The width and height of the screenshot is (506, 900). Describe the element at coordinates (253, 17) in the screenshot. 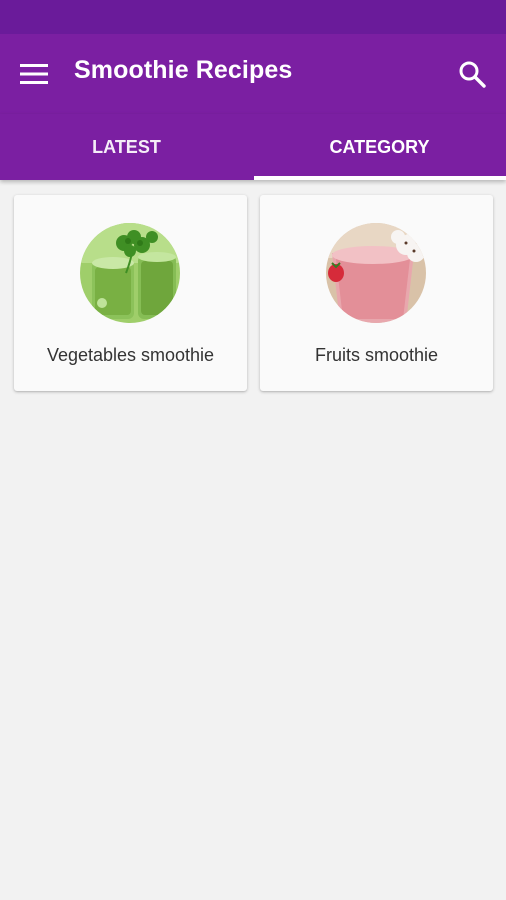

I see `status-bar` at that location.